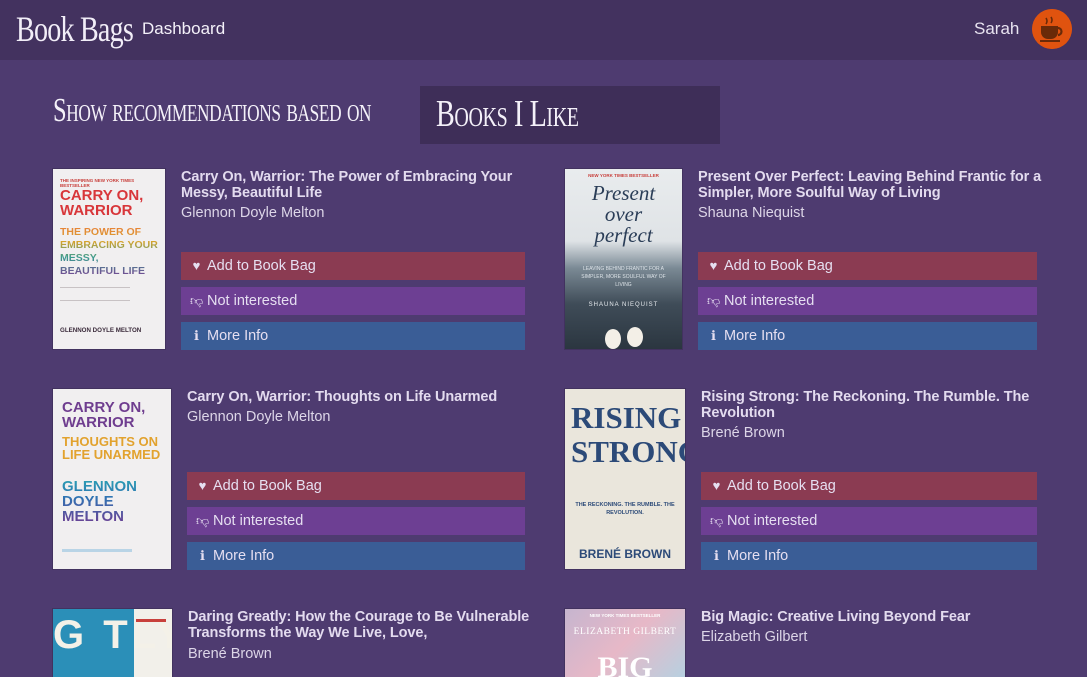 This screenshot has width=1087, height=677. I want to click on cover-title: Present over perfect, so click(623, 214).